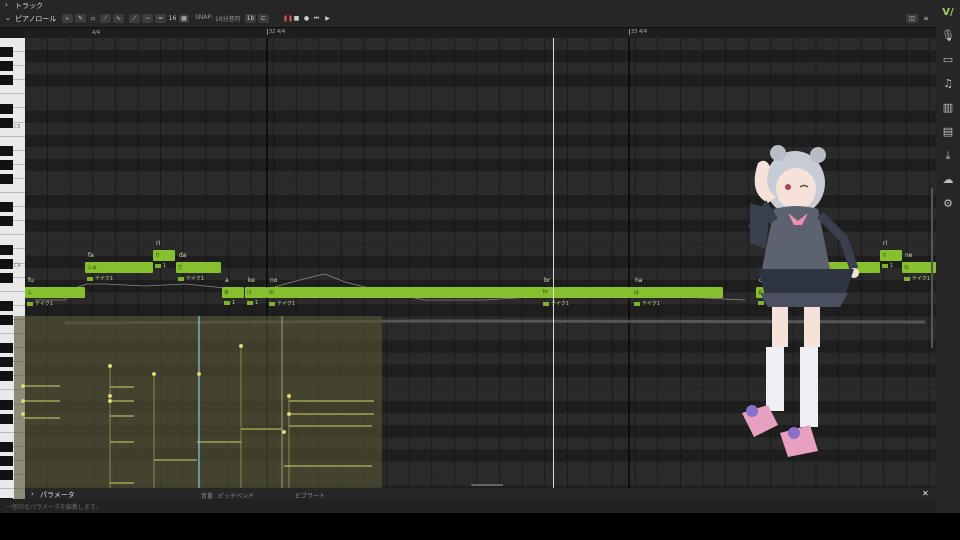  I want to click on note-text: br, so click(546, 292).